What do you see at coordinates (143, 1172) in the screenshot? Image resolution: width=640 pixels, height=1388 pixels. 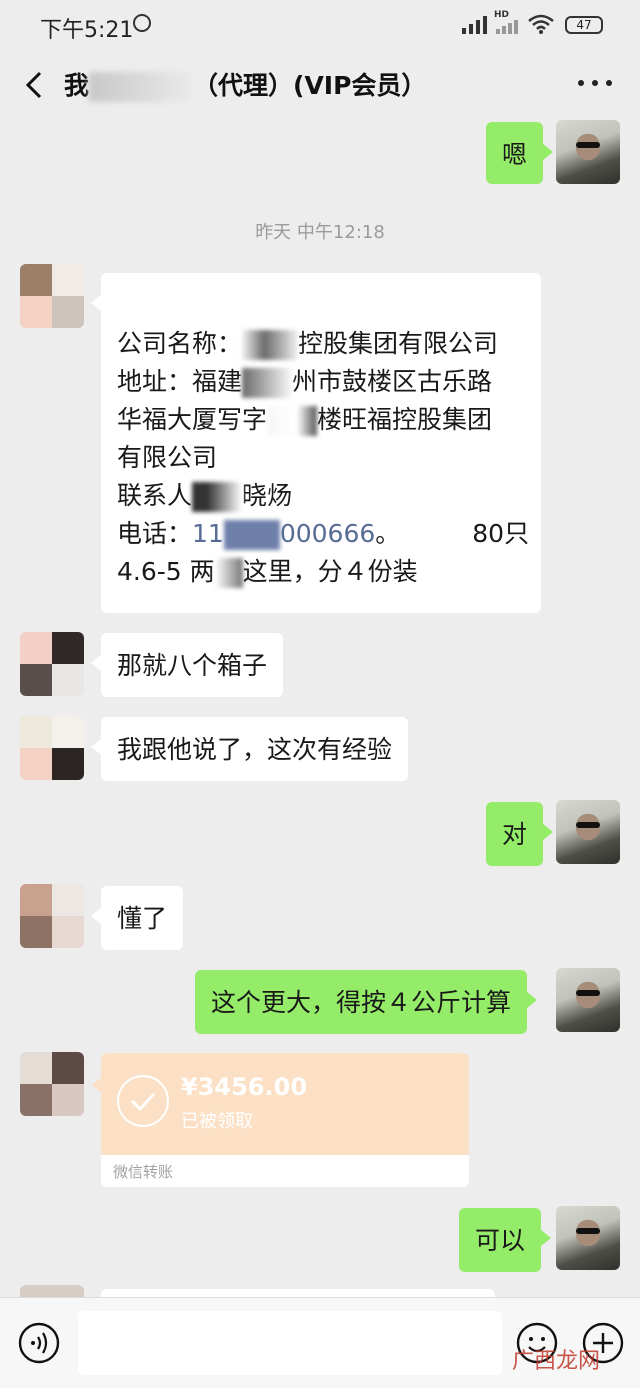 I see `transfer-label: 微信转账` at bounding box center [143, 1172].